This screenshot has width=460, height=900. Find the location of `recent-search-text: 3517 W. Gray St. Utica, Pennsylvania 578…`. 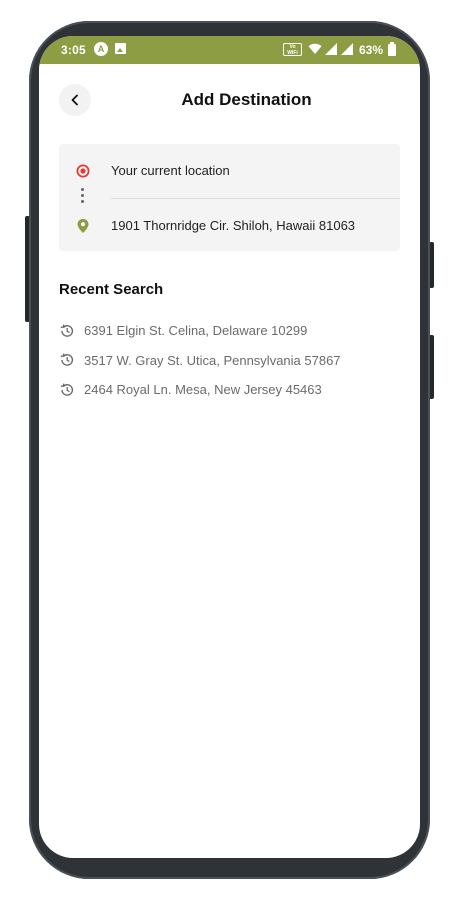

recent-search-text: 3517 W. Gray St. Utica, Pennsylvania 578… is located at coordinates (212, 360).